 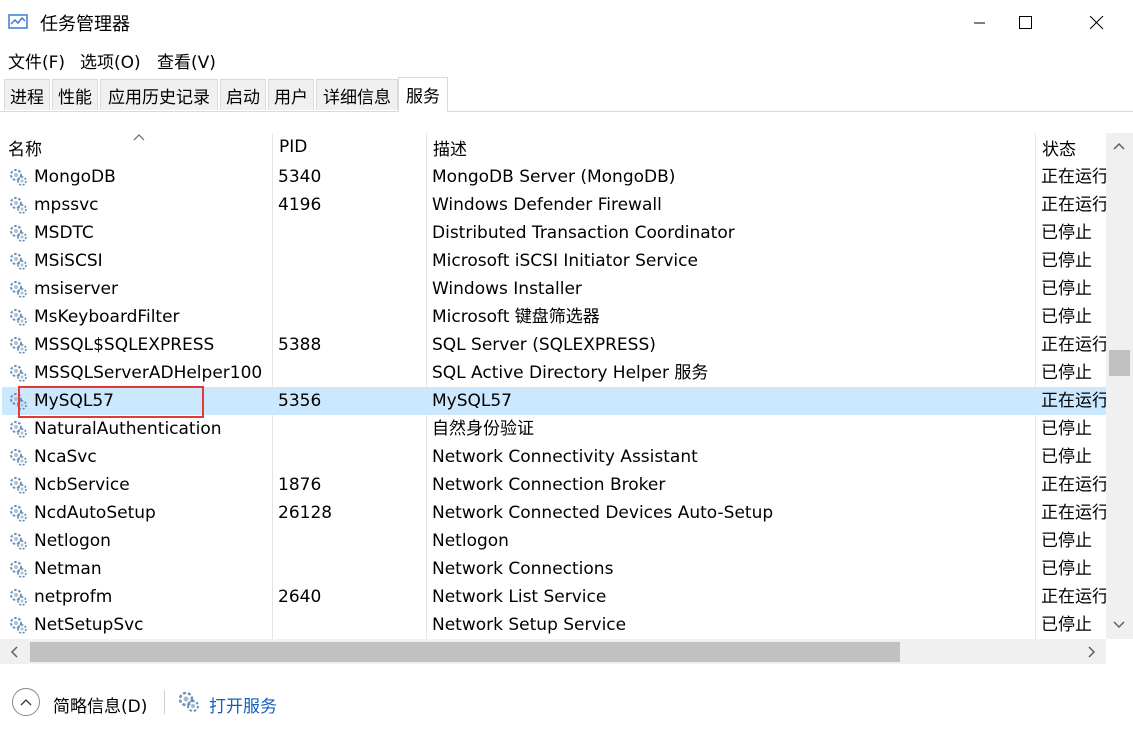 I want to click on menu-options: 选项(O), so click(x=110, y=60).